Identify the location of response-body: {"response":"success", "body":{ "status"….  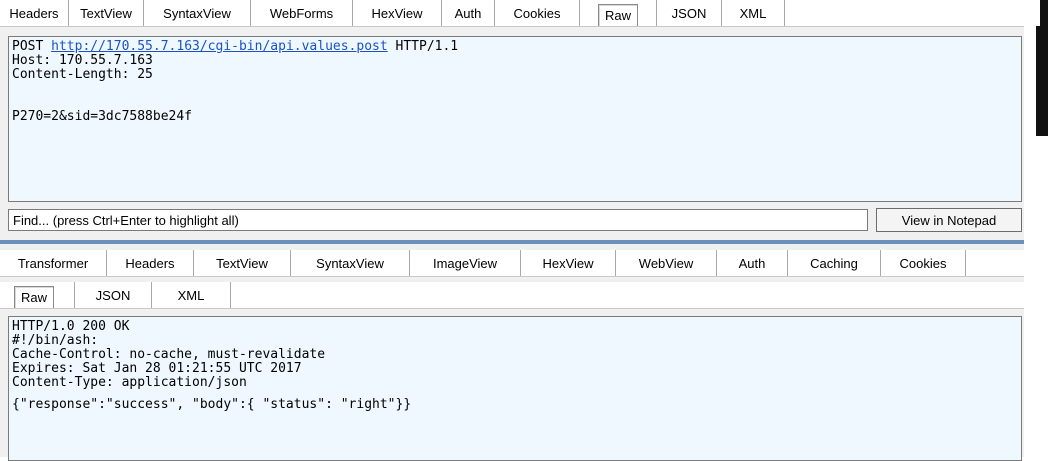
(212, 404).